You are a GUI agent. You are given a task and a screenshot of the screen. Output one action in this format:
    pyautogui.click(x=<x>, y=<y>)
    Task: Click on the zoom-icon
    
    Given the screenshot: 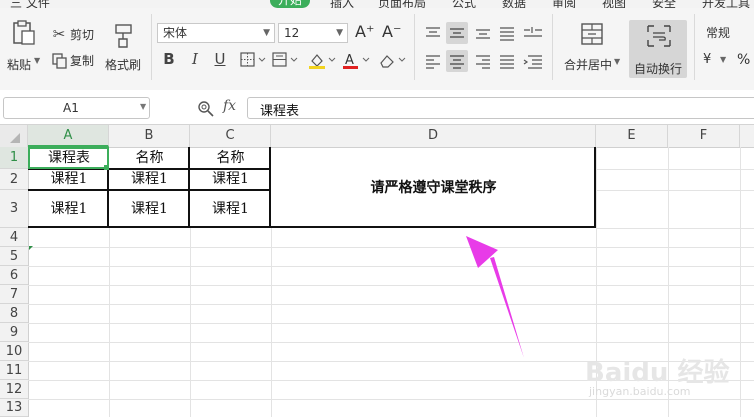 What is the action you would take?
    pyautogui.click(x=206, y=109)
    